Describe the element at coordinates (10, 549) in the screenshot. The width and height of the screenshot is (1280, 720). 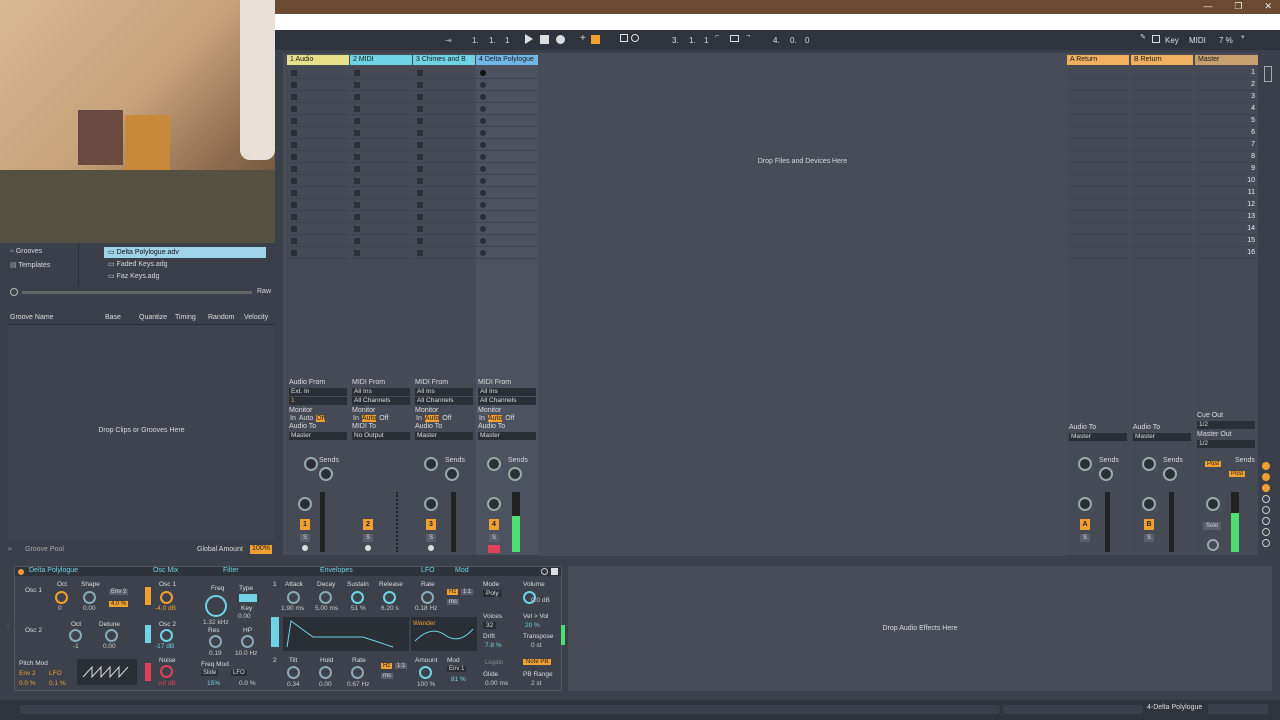
I see `groove-pool-icon: ≈` at that location.